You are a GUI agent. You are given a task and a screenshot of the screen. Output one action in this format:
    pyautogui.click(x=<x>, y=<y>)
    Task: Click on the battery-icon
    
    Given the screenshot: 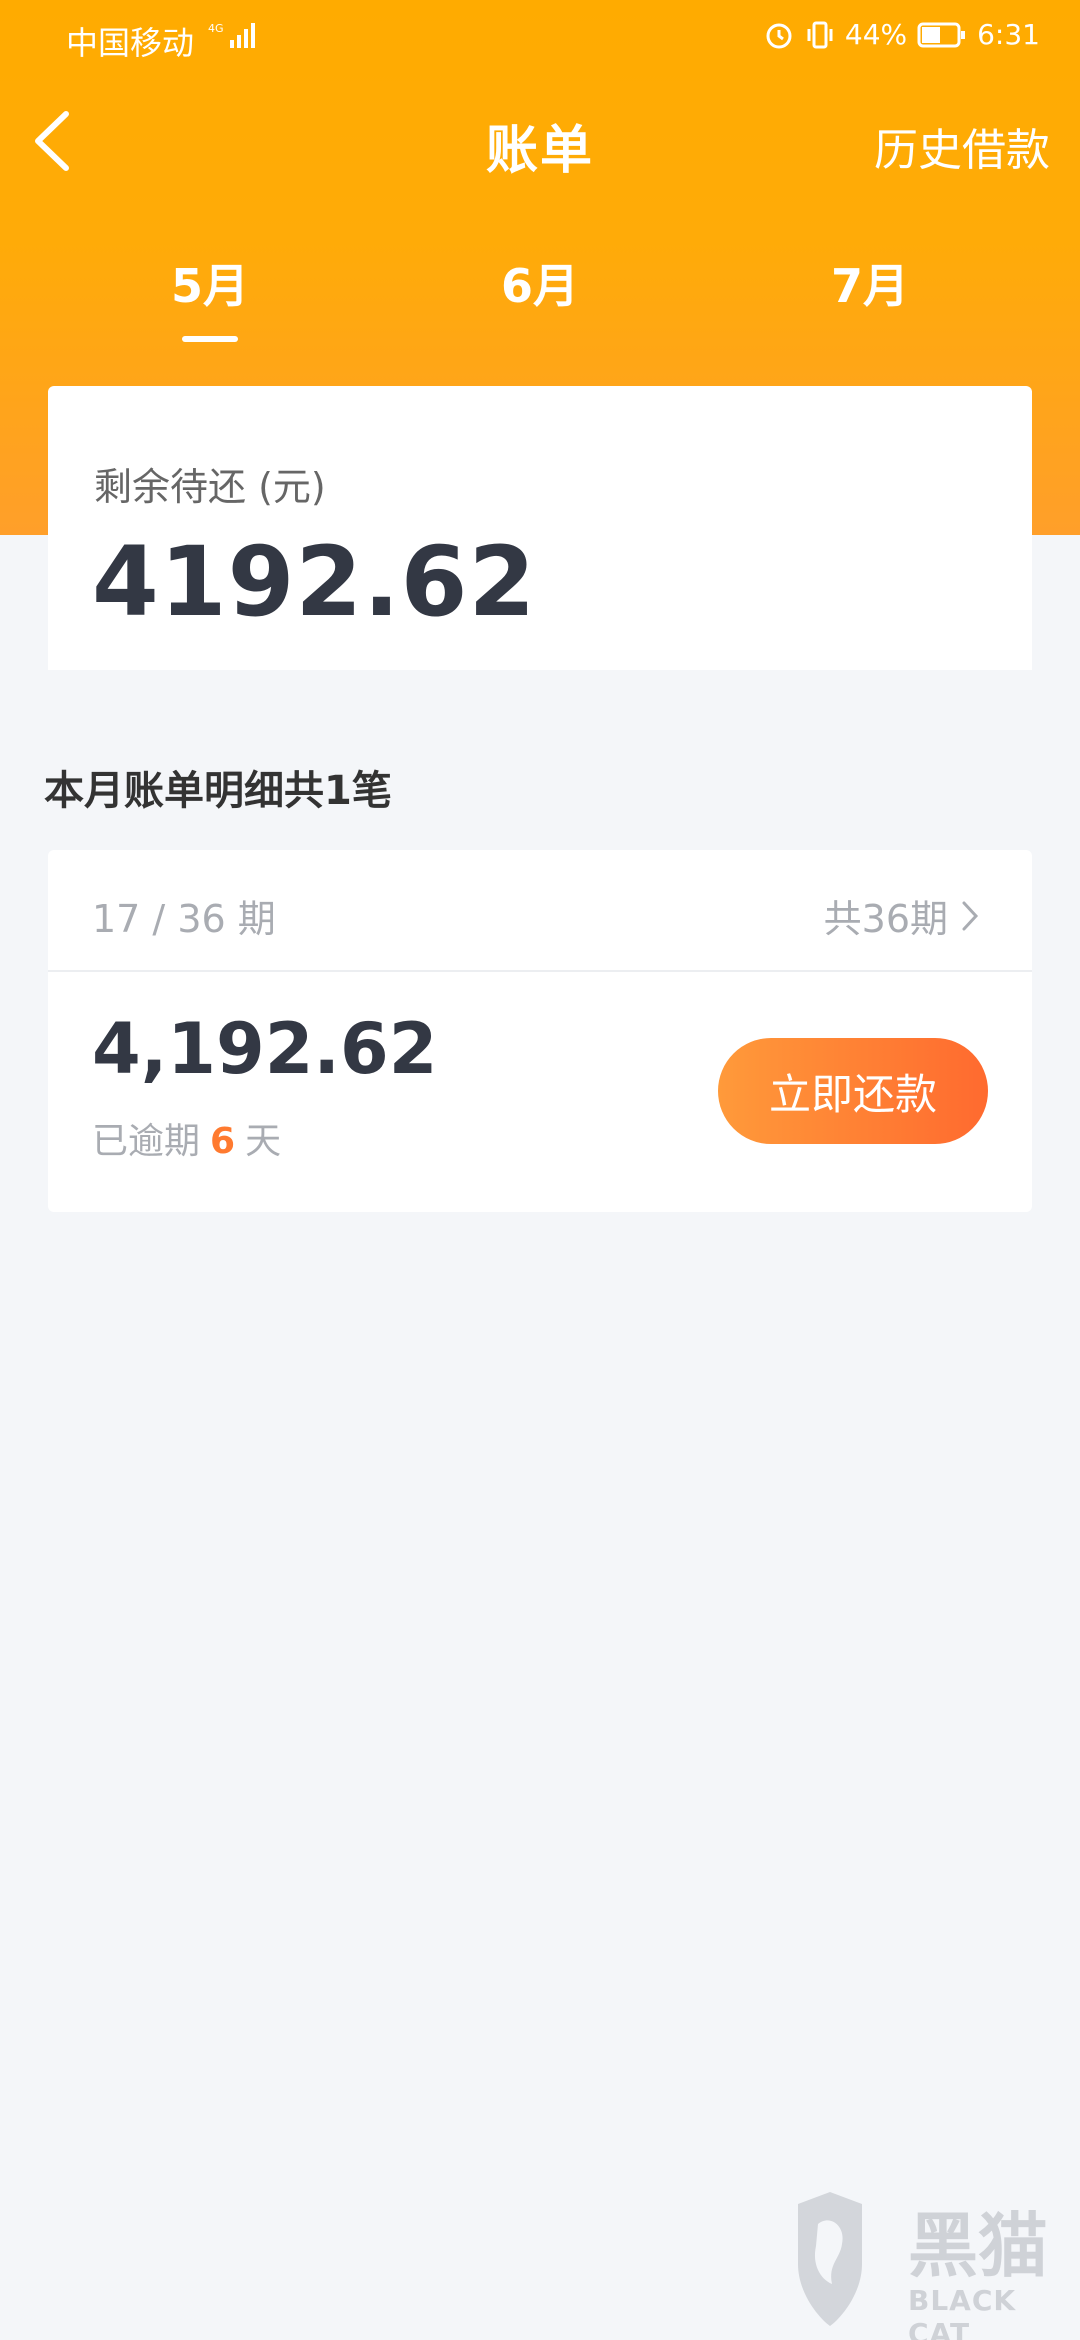 What is the action you would take?
    pyautogui.click(x=941, y=34)
    